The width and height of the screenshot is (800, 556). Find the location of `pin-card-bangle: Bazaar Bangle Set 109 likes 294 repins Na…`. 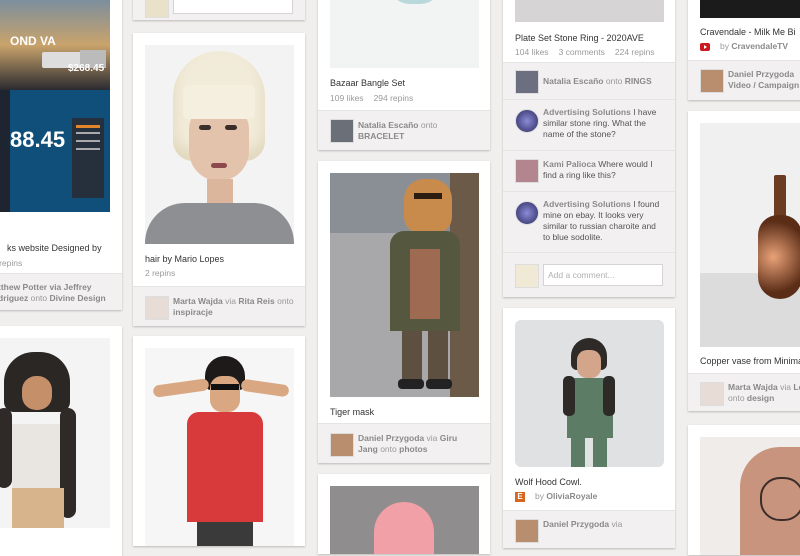

pin-card-bangle: Bazaar Bangle Set 109 likes 294 repins Na… is located at coordinates (404, 75).